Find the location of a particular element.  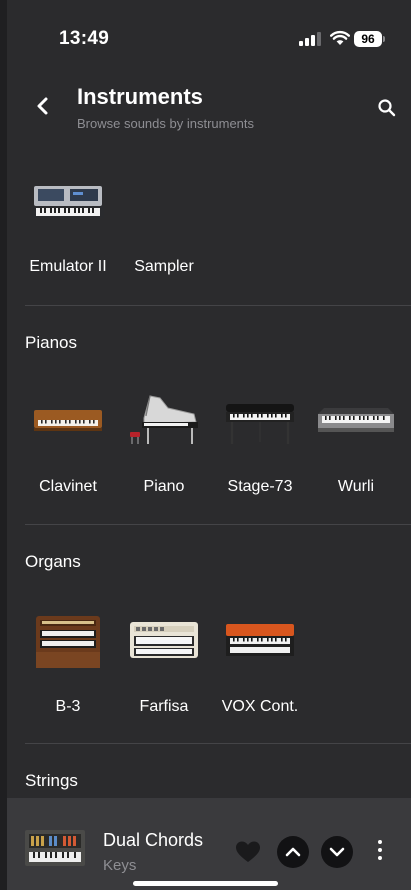

instrument-clavinet: Clavinet is located at coordinates (68, 457).